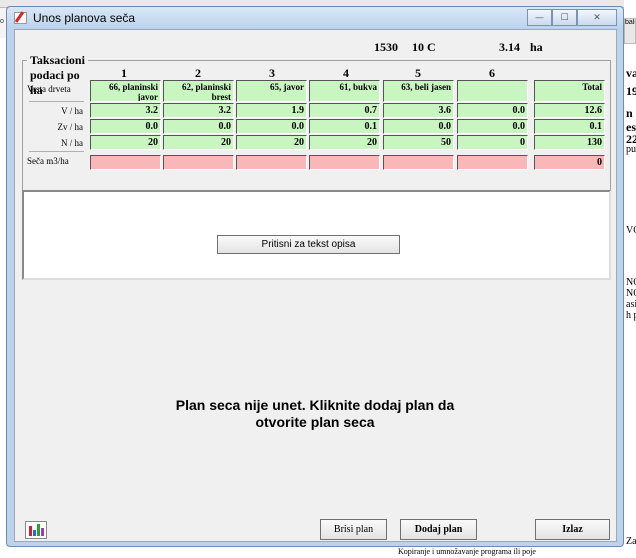 The height and width of the screenshot is (558, 636). I want to click on background-text: punu, so click(631, 149).